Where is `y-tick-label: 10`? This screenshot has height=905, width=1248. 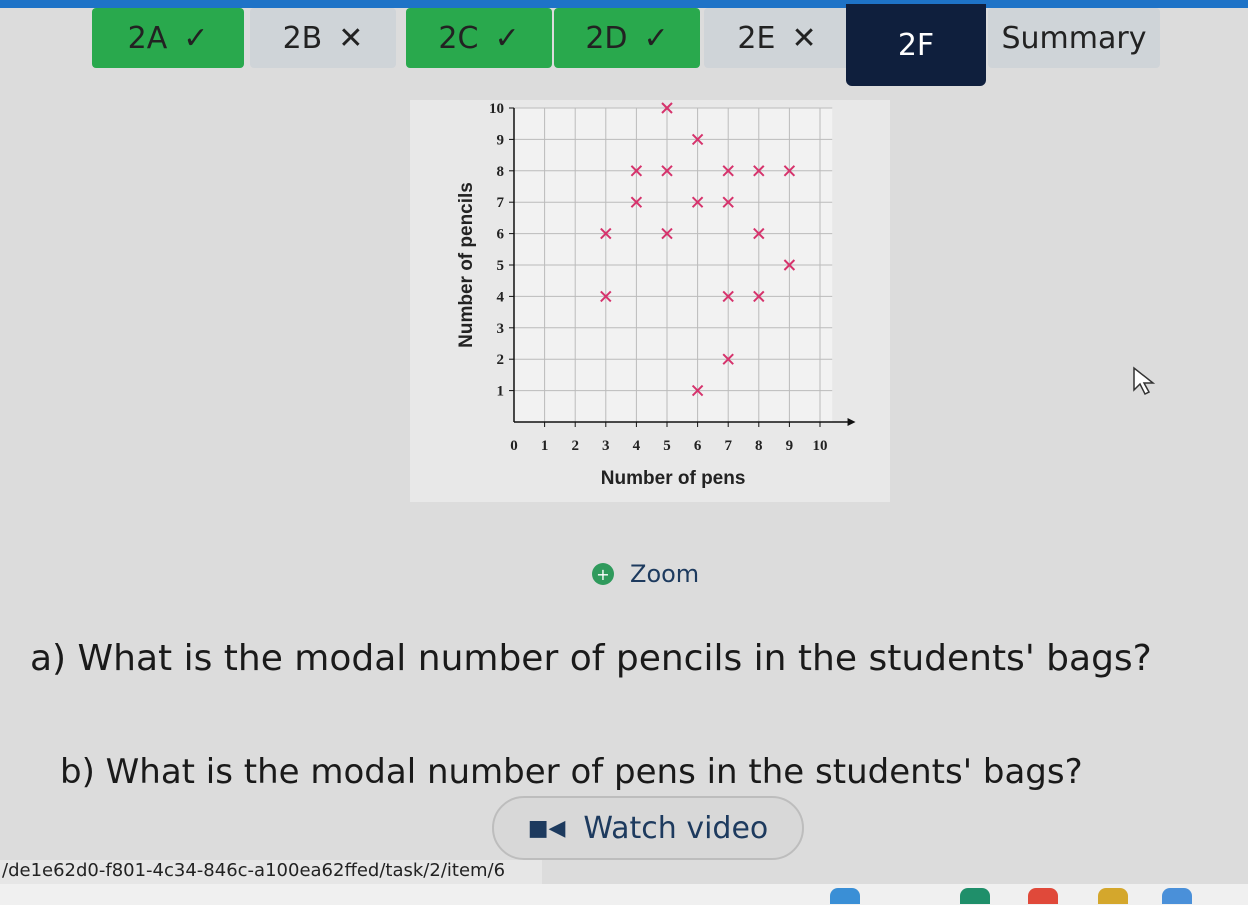 y-tick-label: 10 is located at coordinates (496, 109).